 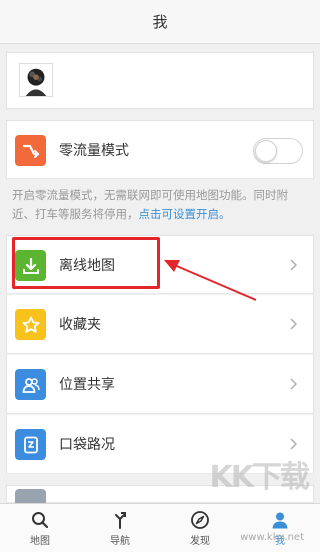 What do you see at coordinates (160, 80) in the screenshot?
I see `profile-card` at bounding box center [160, 80].